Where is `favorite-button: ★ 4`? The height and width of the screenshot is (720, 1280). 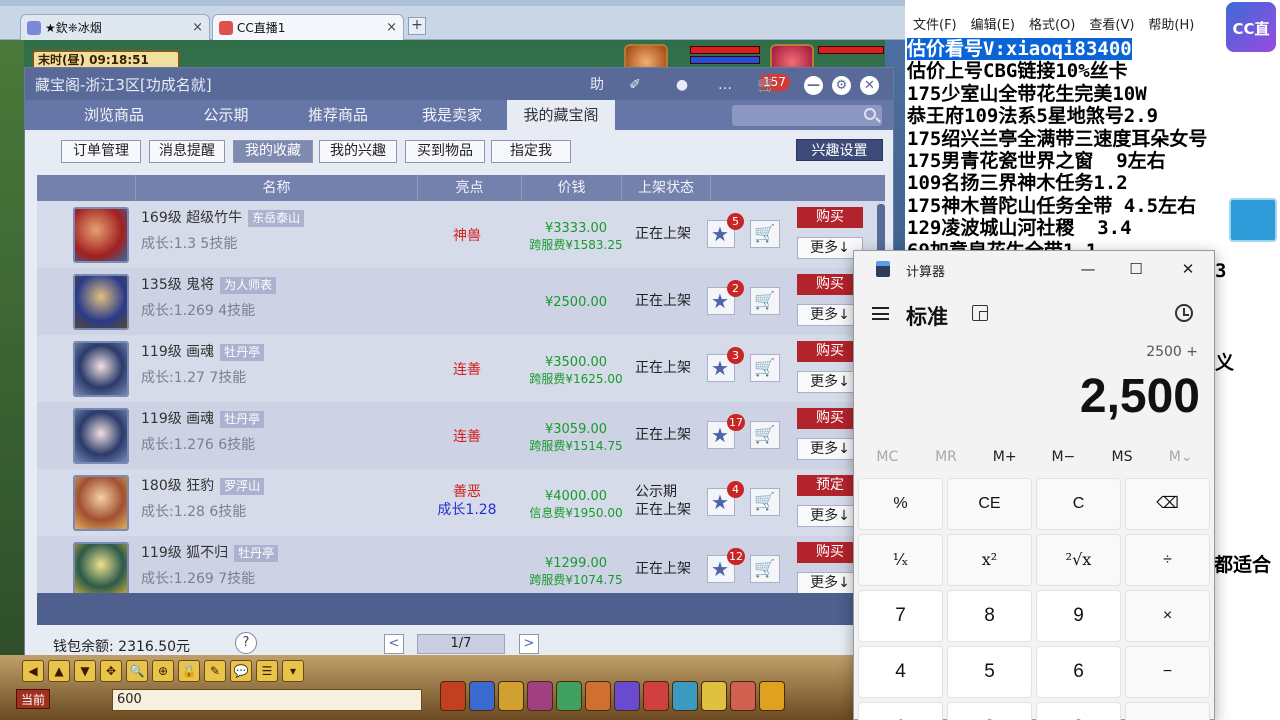 favorite-button: ★ 4 is located at coordinates (725, 498).